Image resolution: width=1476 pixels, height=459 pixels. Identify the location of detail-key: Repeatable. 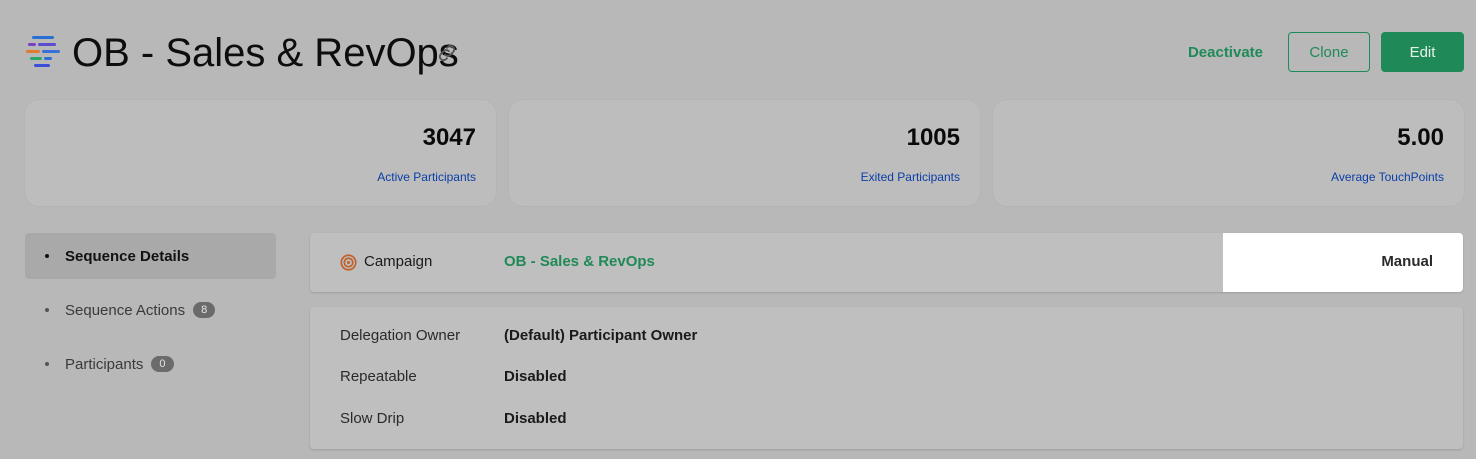
(378, 376).